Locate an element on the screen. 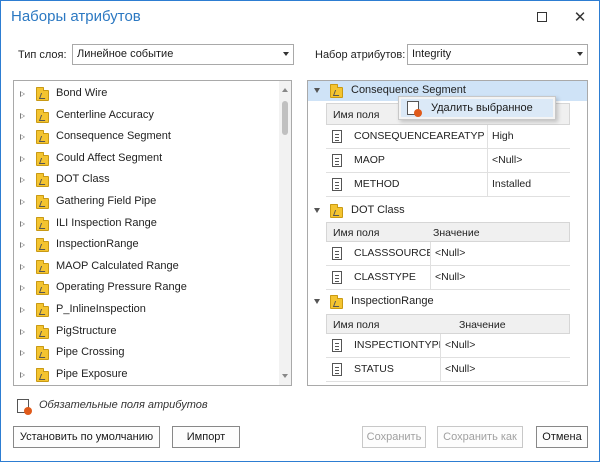 The height and width of the screenshot is (462, 600). field-name: CLASSTYPE is located at coordinates (385, 277).